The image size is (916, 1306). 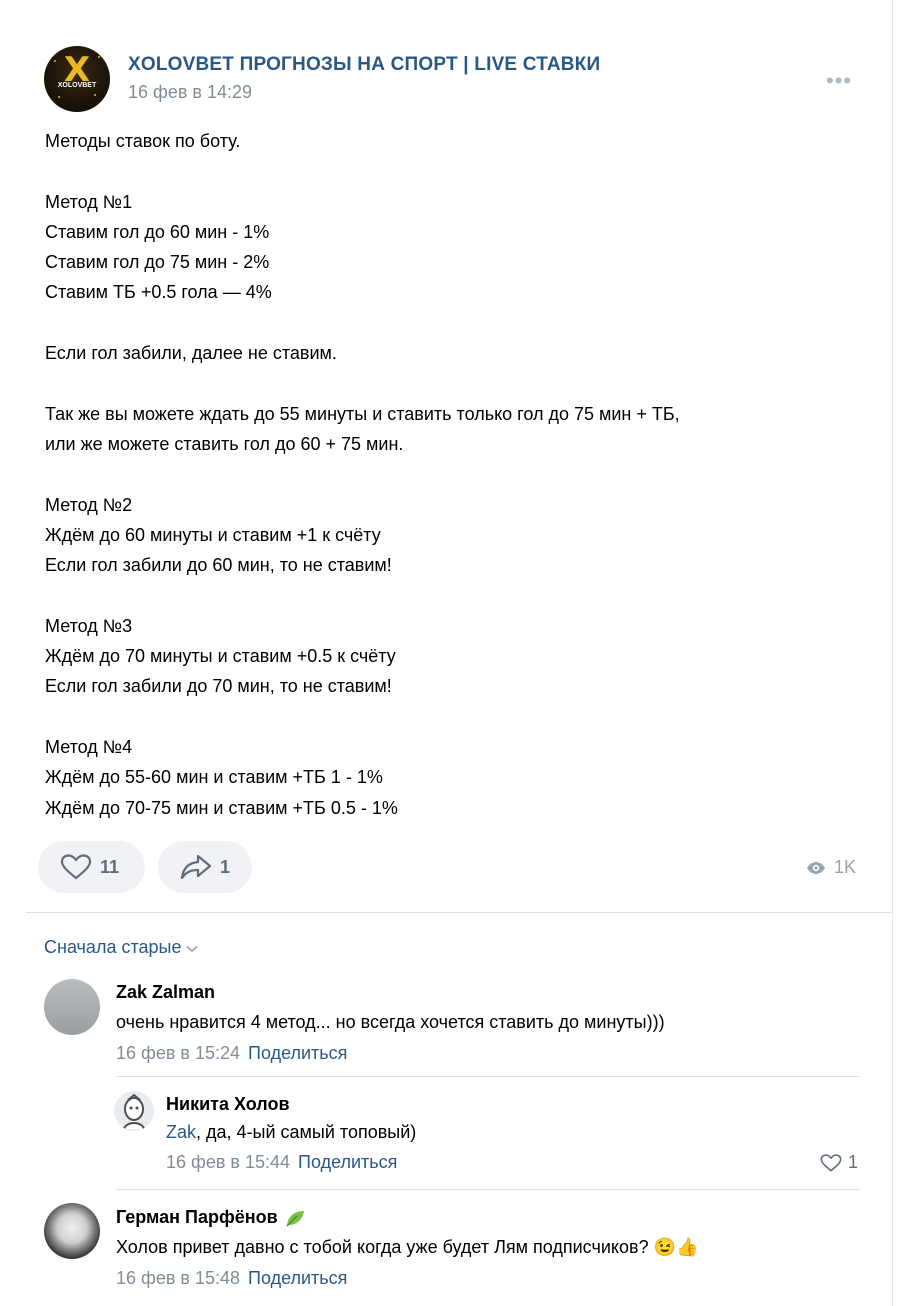 What do you see at coordinates (228, 1162) in the screenshot?
I see `reply-date: 16 фев в 15:44` at bounding box center [228, 1162].